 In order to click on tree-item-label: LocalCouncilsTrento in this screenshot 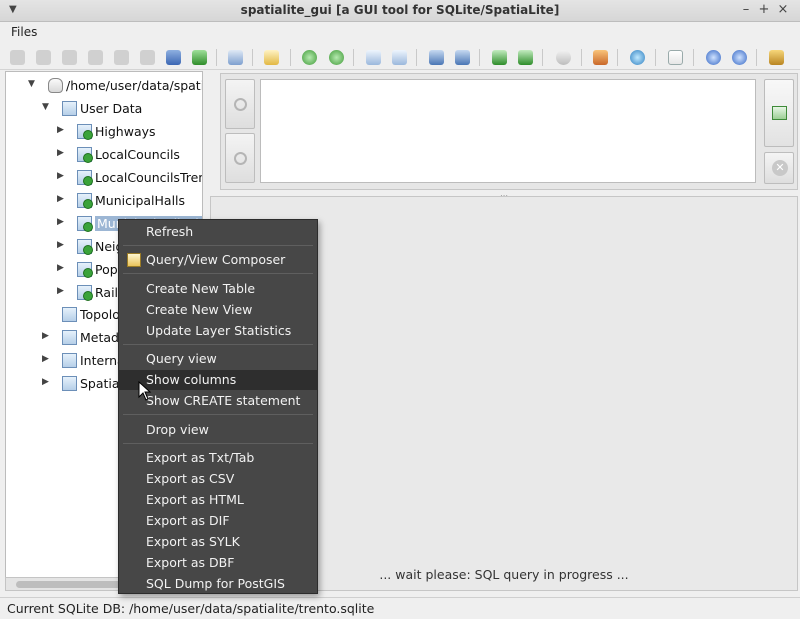, I will do `click(148, 177)`.